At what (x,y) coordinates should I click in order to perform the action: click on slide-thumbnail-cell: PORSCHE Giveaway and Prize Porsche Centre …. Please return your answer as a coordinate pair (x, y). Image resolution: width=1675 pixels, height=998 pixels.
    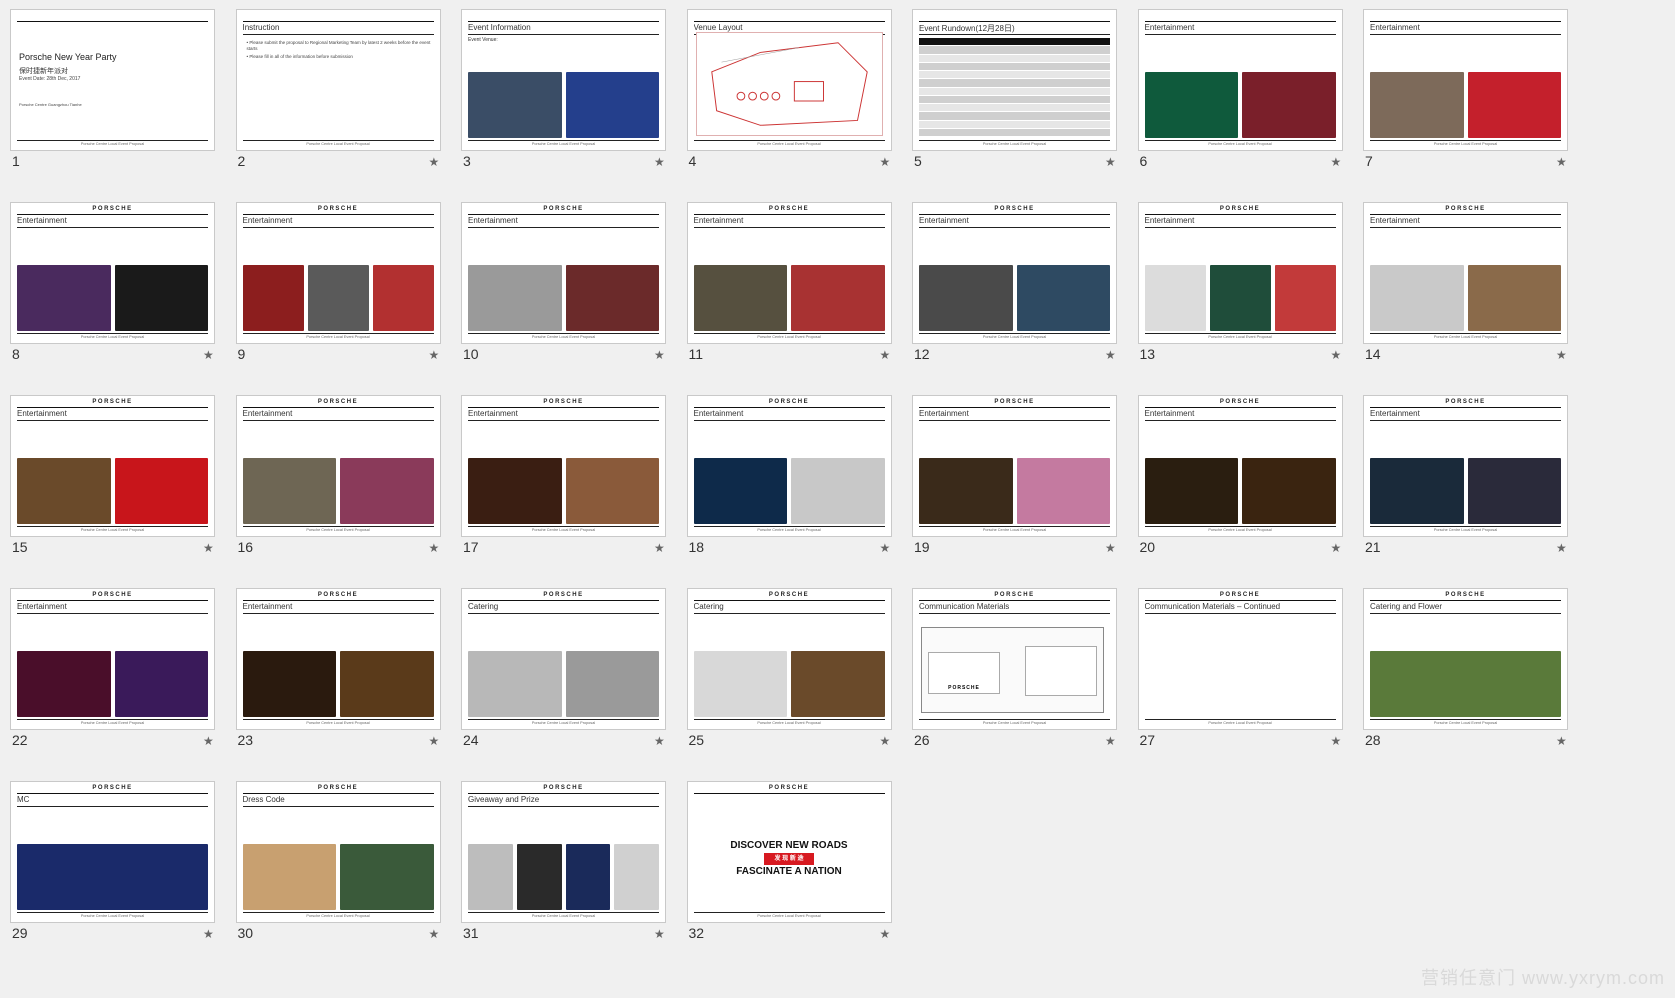
    Looking at the image, I should click on (559, 864).